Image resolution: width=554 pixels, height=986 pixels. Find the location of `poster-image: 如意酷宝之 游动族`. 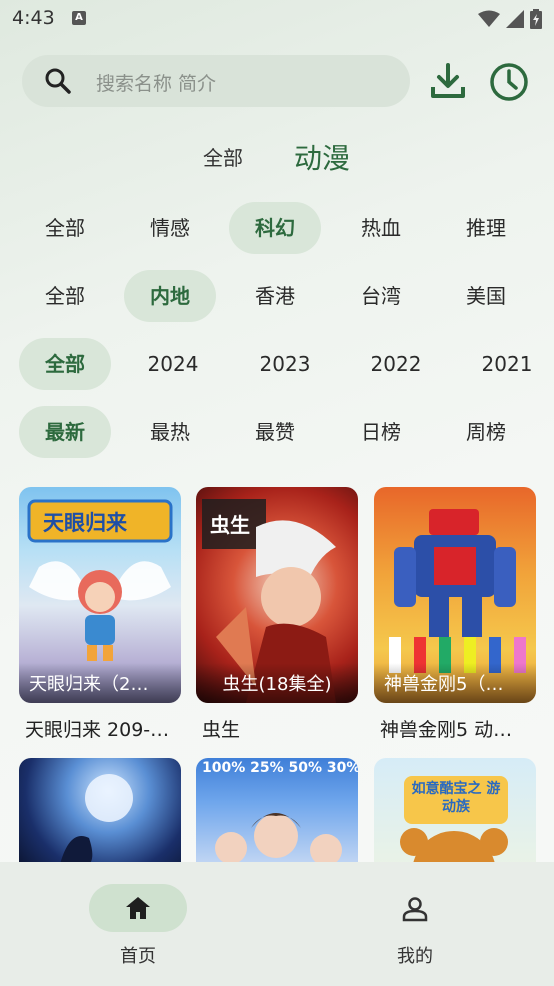

poster-image: 如意酷宝之 游动族 is located at coordinates (455, 813).